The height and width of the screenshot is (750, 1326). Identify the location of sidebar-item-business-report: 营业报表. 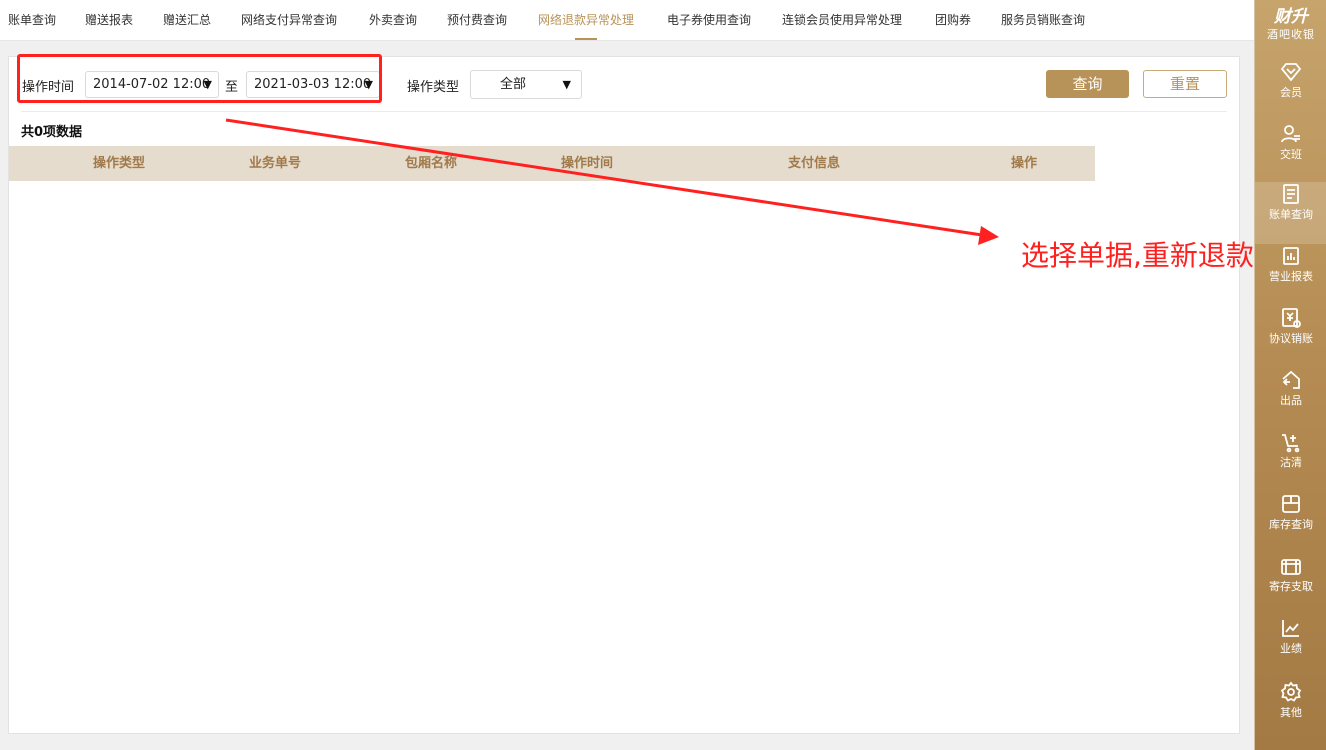
(1290, 275).